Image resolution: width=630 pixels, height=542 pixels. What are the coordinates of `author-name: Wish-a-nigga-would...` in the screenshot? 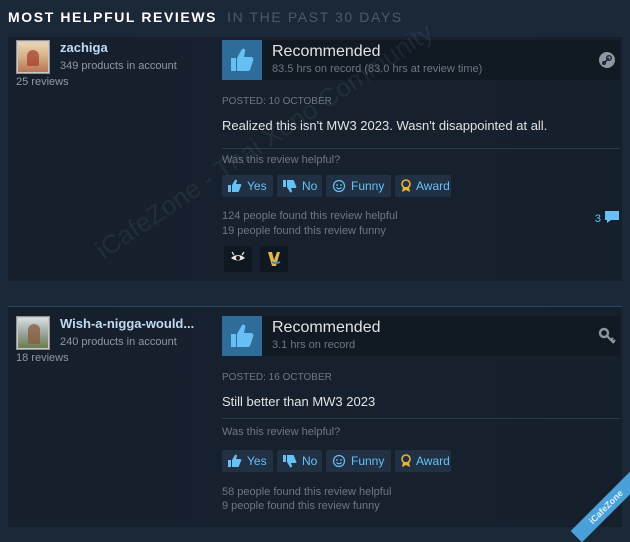 It's located at (127, 323).